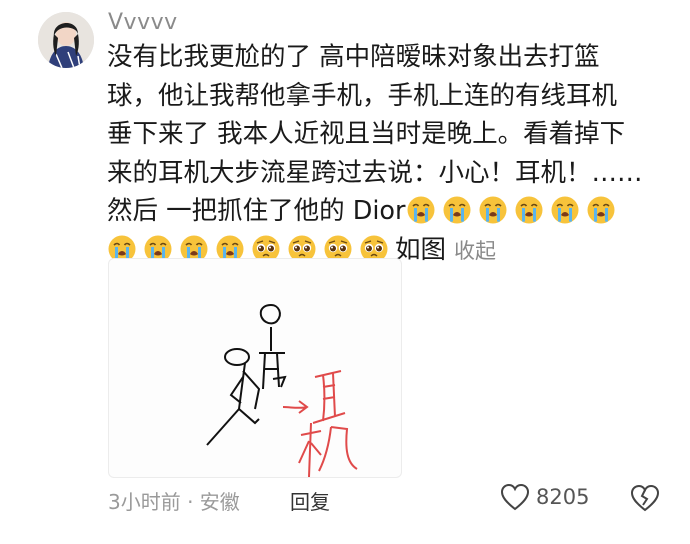 The width and height of the screenshot is (690, 544). What do you see at coordinates (362, 95) in the screenshot?
I see `comment-line-2: 球，他让我帮他拿手机，手机上连的有线耳机` at bounding box center [362, 95].